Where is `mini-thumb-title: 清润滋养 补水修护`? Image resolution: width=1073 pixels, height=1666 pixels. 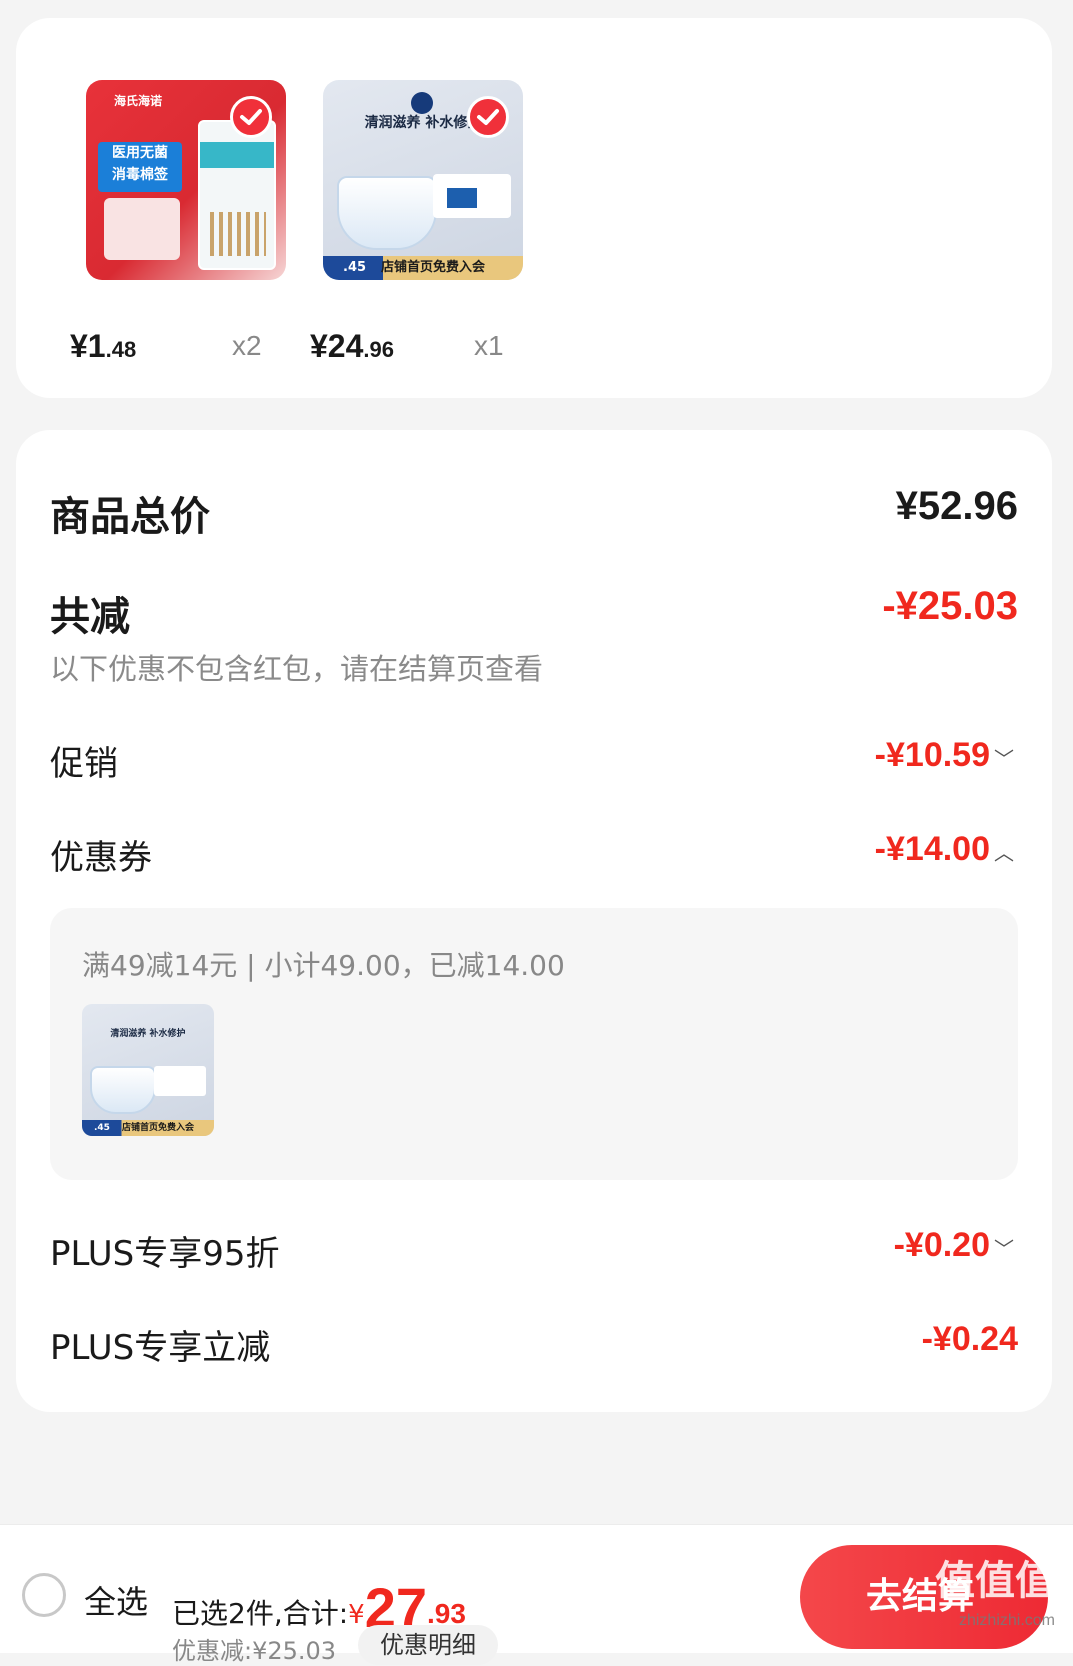 mini-thumb-title: 清润滋养 补水修护 is located at coordinates (148, 1034).